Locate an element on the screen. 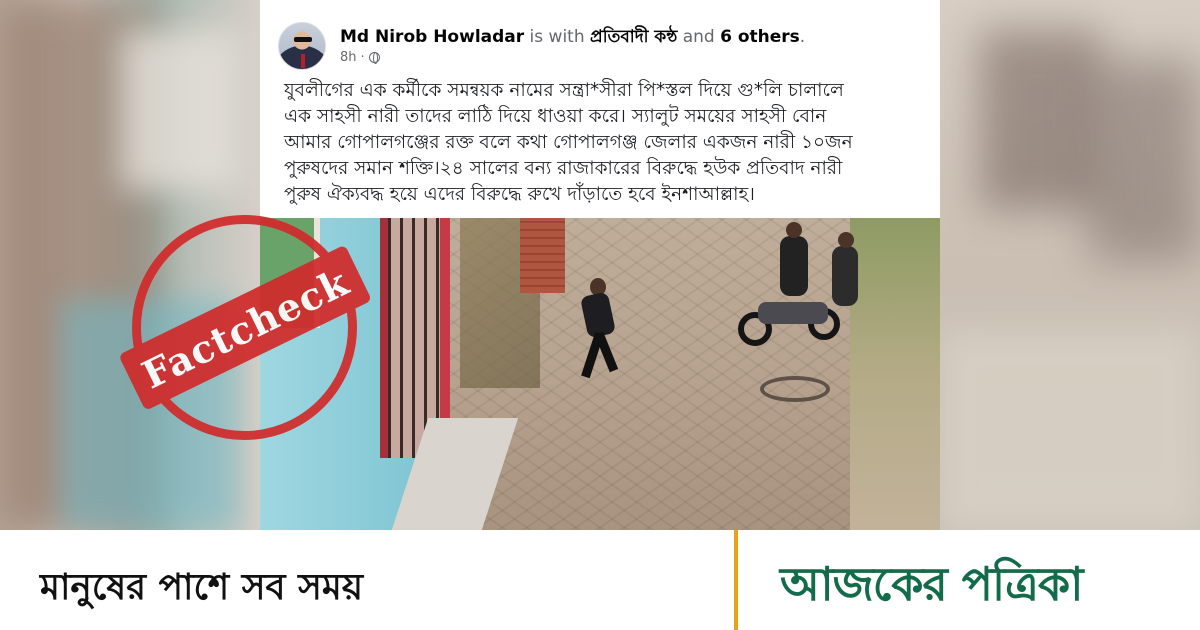  globe-icon is located at coordinates (374, 58).